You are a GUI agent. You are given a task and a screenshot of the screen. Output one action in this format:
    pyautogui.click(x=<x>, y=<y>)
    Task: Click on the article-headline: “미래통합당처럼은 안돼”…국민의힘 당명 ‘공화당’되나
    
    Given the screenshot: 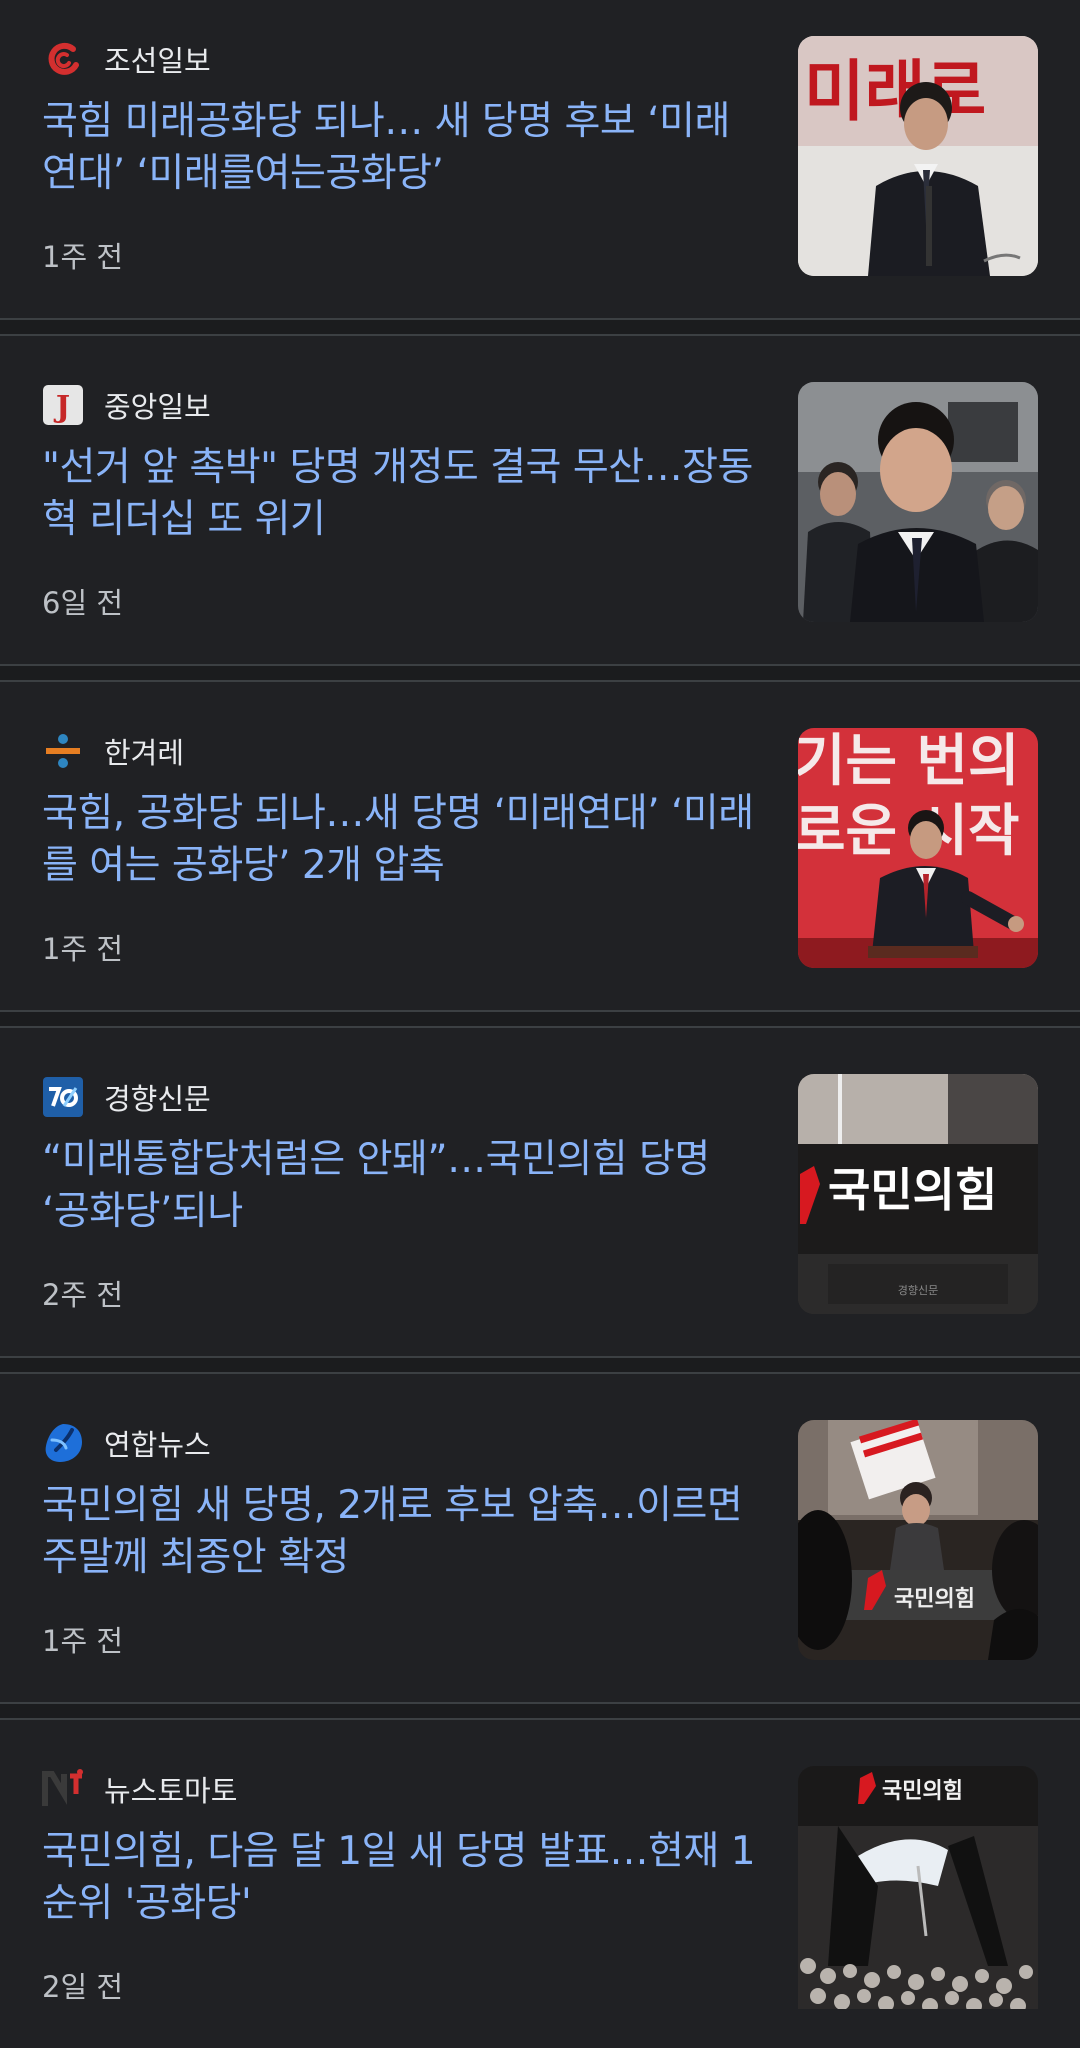 What is the action you would take?
    pyautogui.click(x=402, y=1186)
    